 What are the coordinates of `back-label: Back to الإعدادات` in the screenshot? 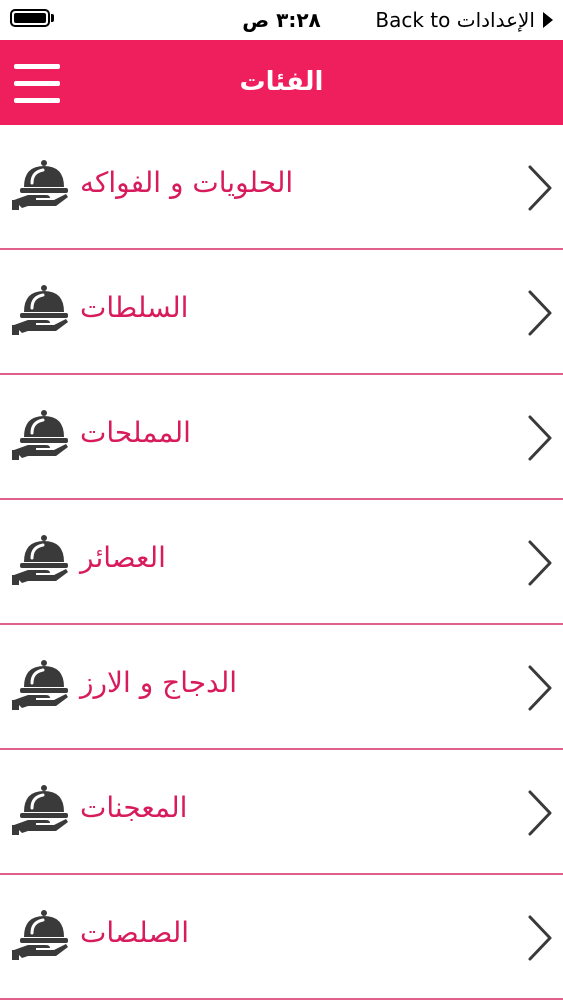 It's located at (455, 20).